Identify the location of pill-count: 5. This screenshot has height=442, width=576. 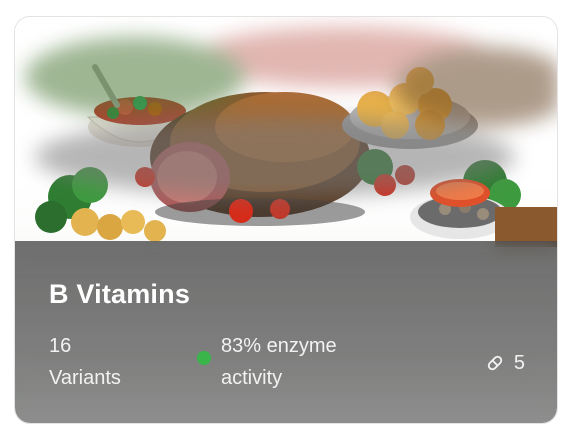
(519, 363).